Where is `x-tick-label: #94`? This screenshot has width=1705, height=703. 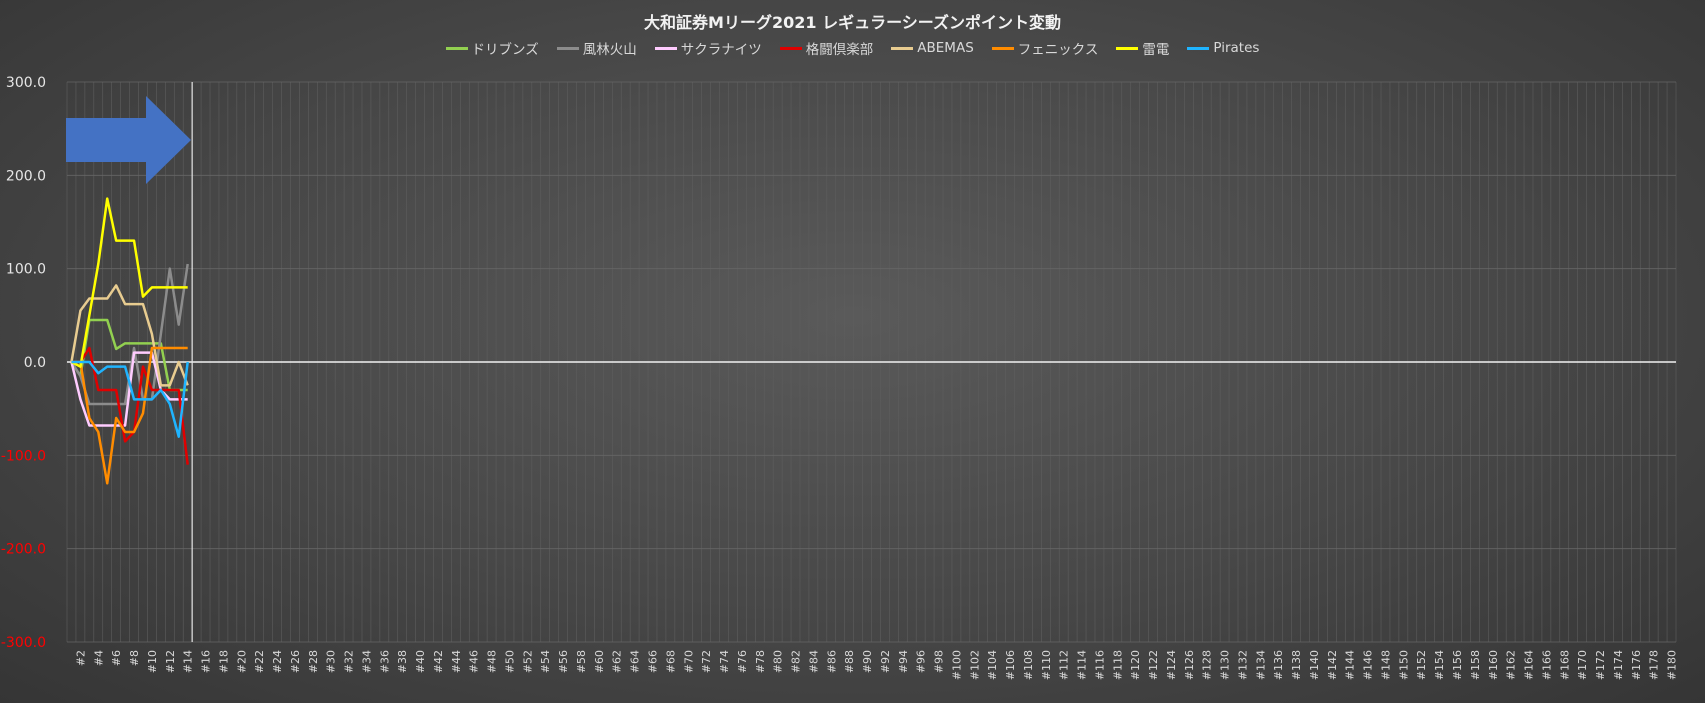 x-tick-label: #94 is located at coordinates (903, 661).